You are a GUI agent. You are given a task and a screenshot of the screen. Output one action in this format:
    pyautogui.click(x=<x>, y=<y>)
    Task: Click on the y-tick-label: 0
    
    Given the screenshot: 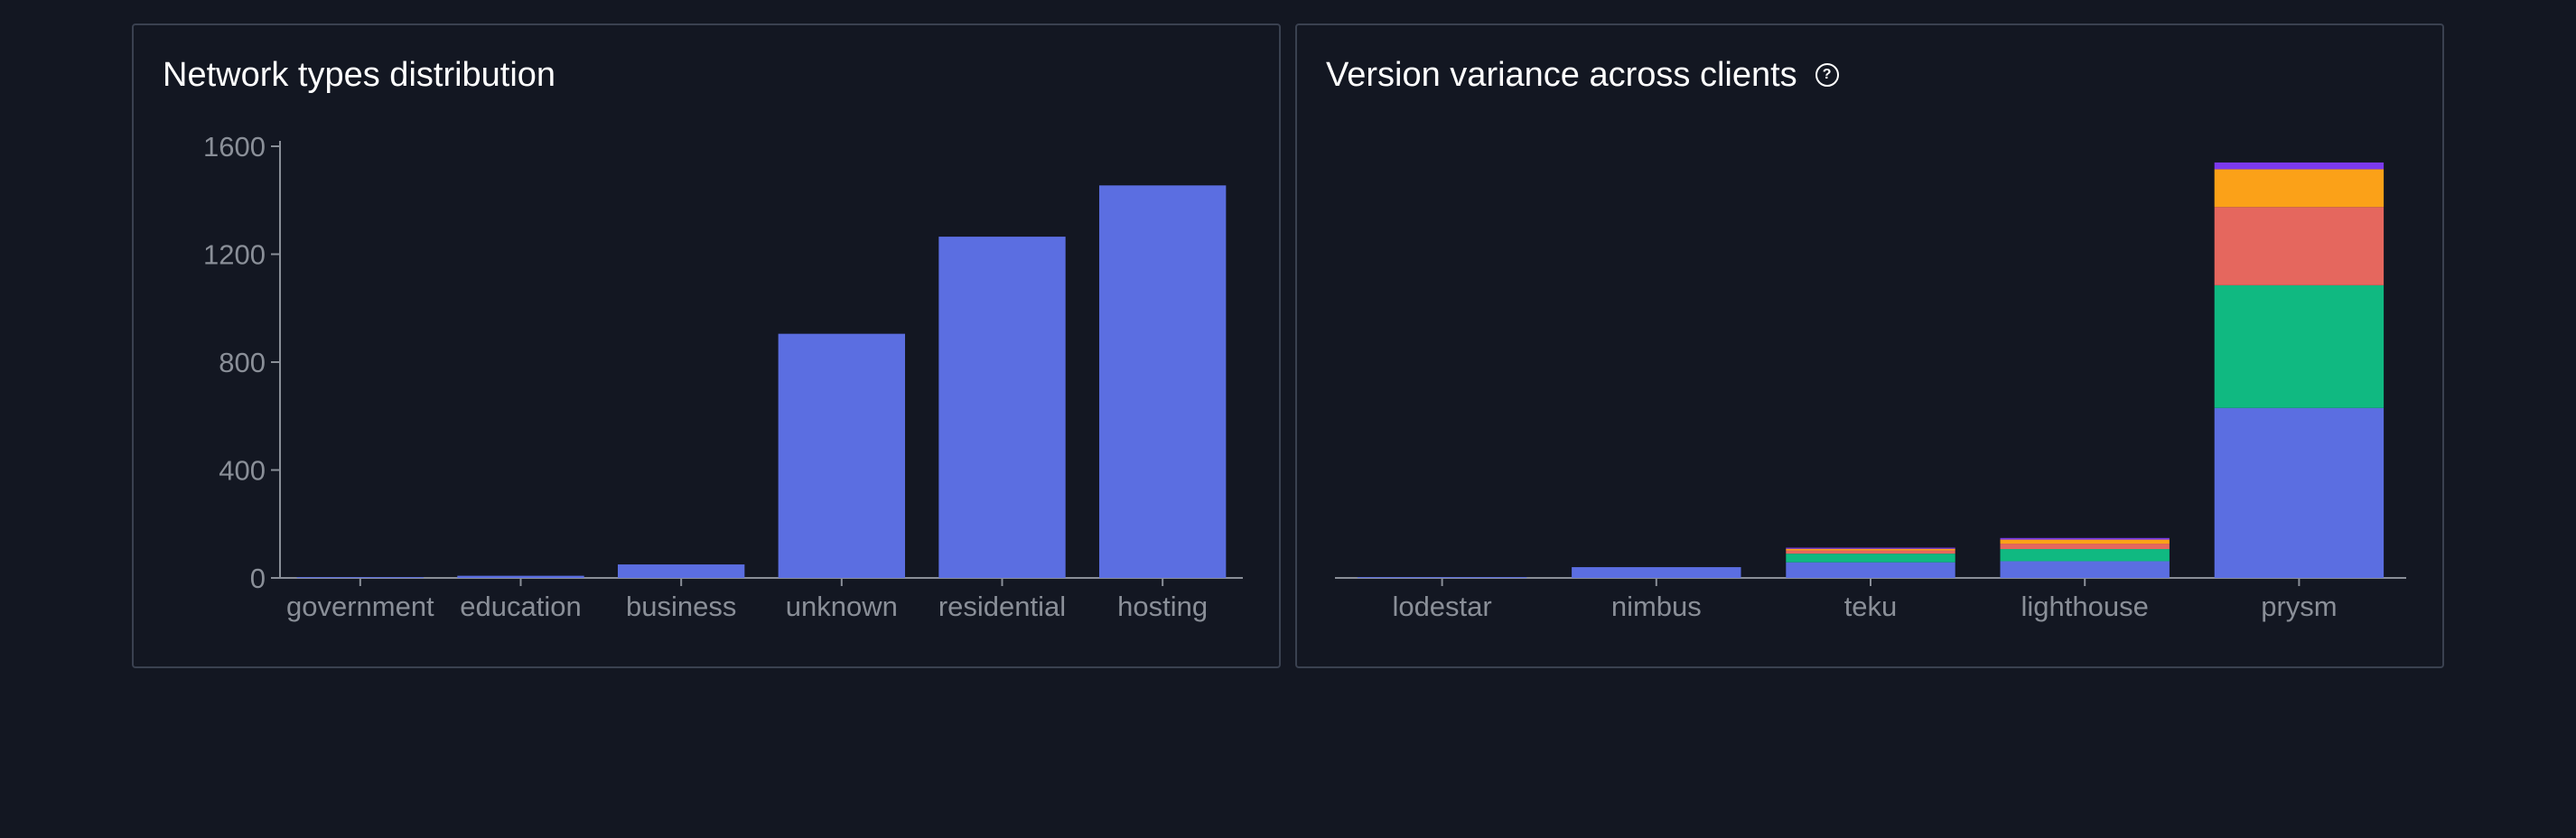 What is the action you would take?
    pyautogui.click(x=258, y=578)
    